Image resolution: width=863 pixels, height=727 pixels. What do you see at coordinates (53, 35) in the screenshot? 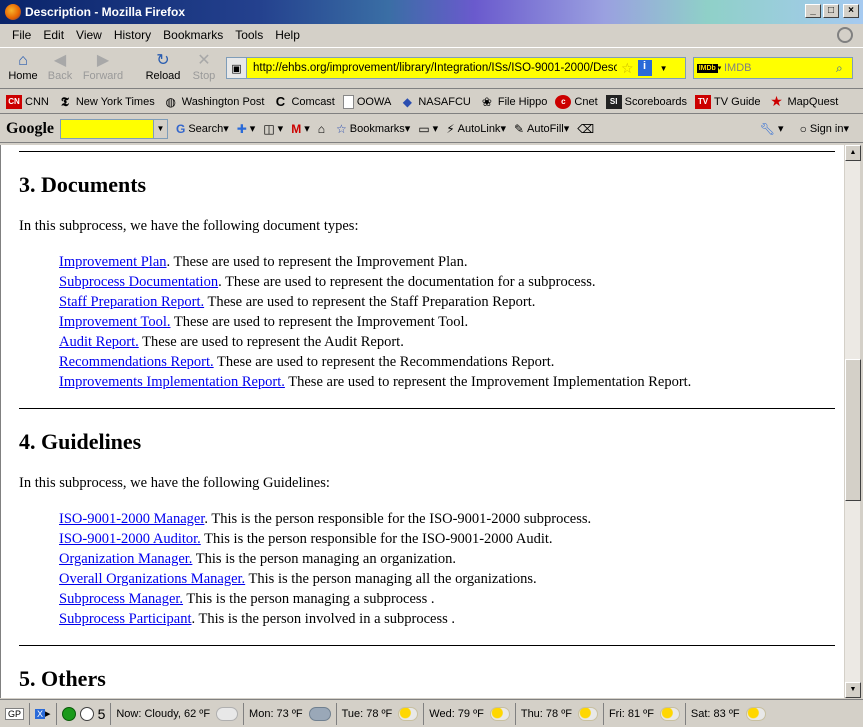
I see `menu-edit: Edit` at bounding box center [53, 35].